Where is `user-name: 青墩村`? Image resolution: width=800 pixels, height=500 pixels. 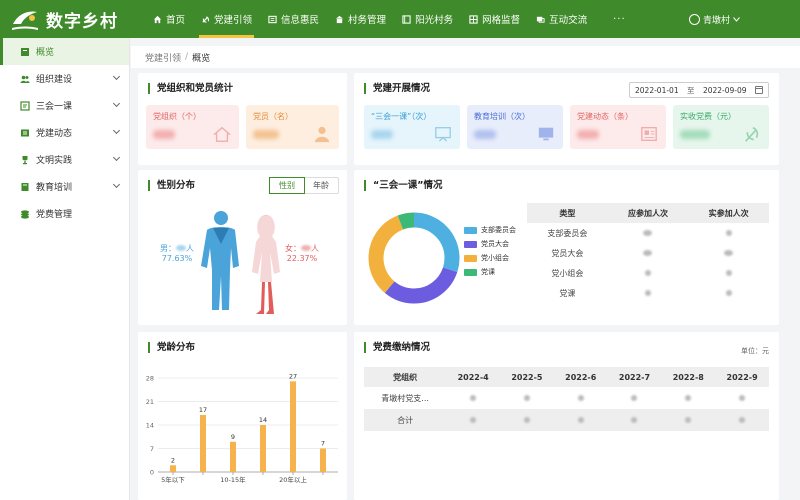
user-name: 青墩村 is located at coordinates (716, 20).